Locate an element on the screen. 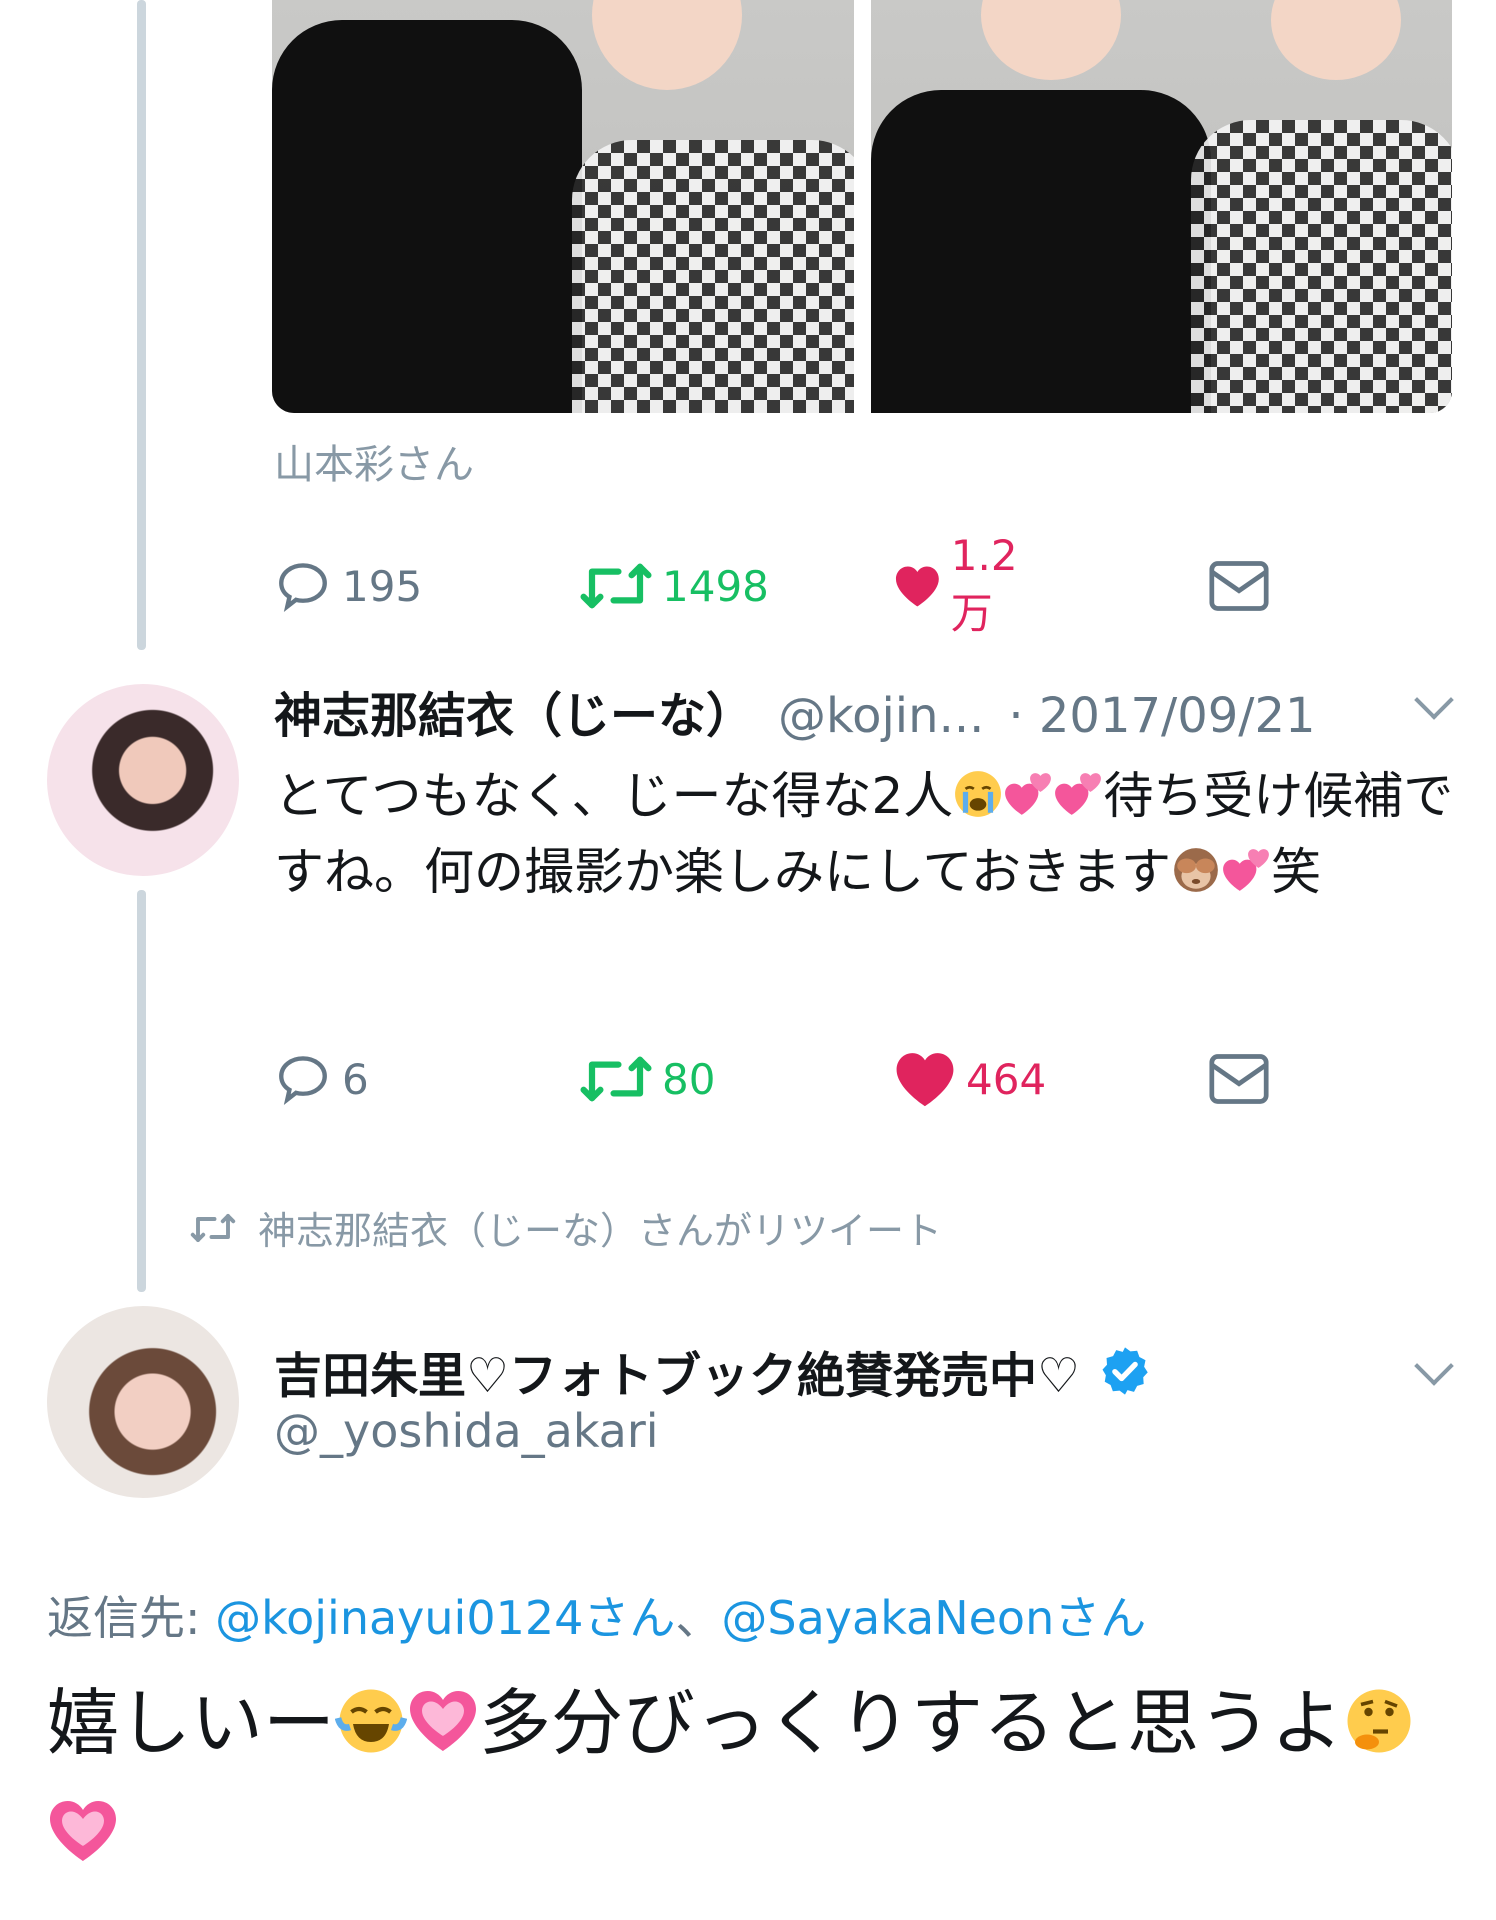 The width and height of the screenshot is (1496, 1920). display-name: 神志那結衣（じーな） is located at coordinates (514, 711).